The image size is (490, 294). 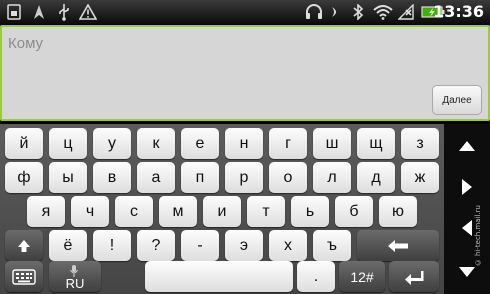 What do you see at coordinates (88, 12) in the screenshot?
I see `warning-icon` at bounding box center [88, 12].